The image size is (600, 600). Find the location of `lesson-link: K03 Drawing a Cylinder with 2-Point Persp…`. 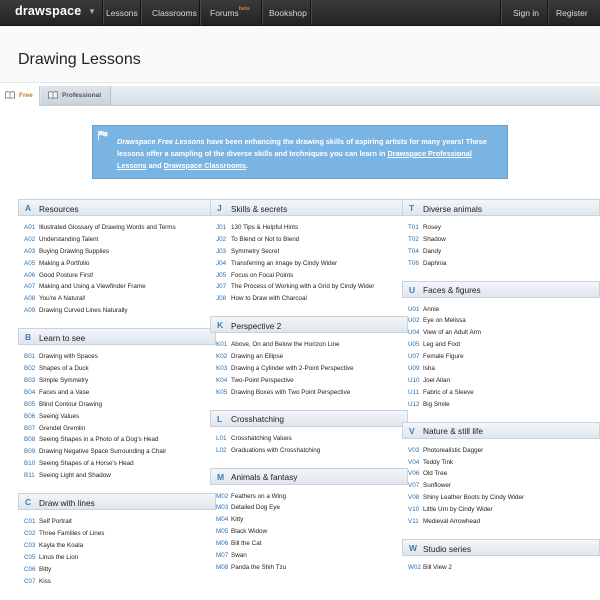

lesson-link: K03 Drawing a Cylinder with 2-Point Persp… is located at coordinates (309, 369).